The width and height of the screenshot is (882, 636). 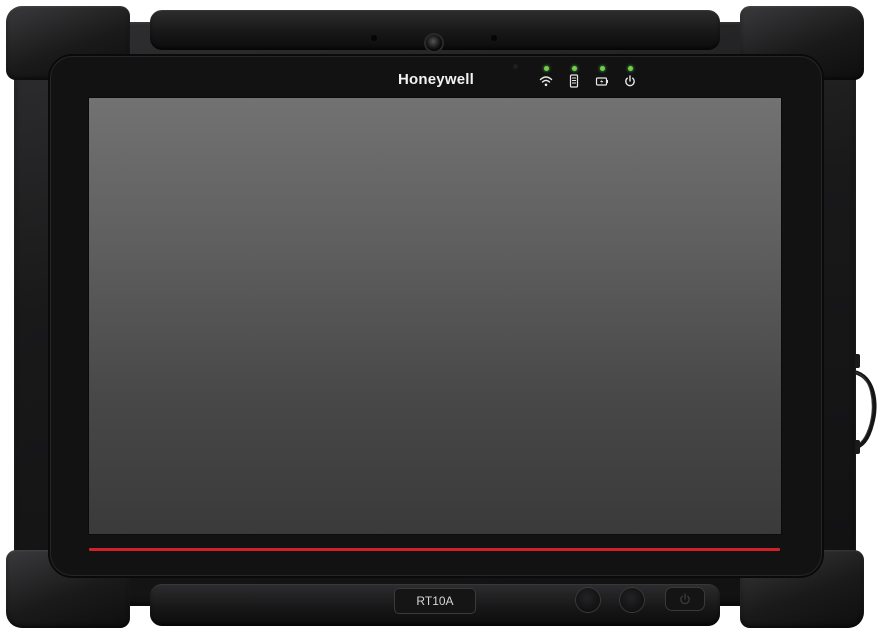 What do you see at coordinates (434, 43) in the screenshot?
I see `camera-icon` at bounding box center [434, 43].